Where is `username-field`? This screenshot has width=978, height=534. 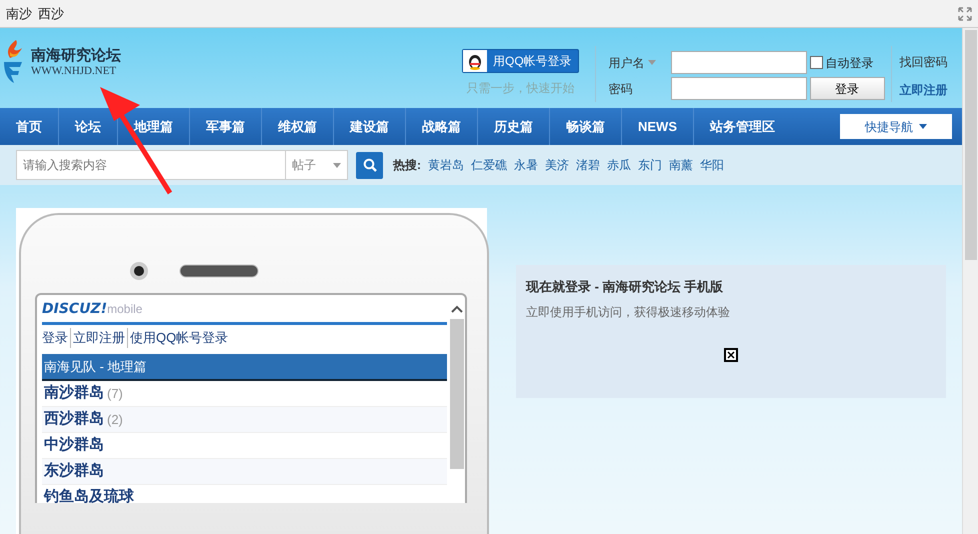
username-field is located at coordinates (738, 62).